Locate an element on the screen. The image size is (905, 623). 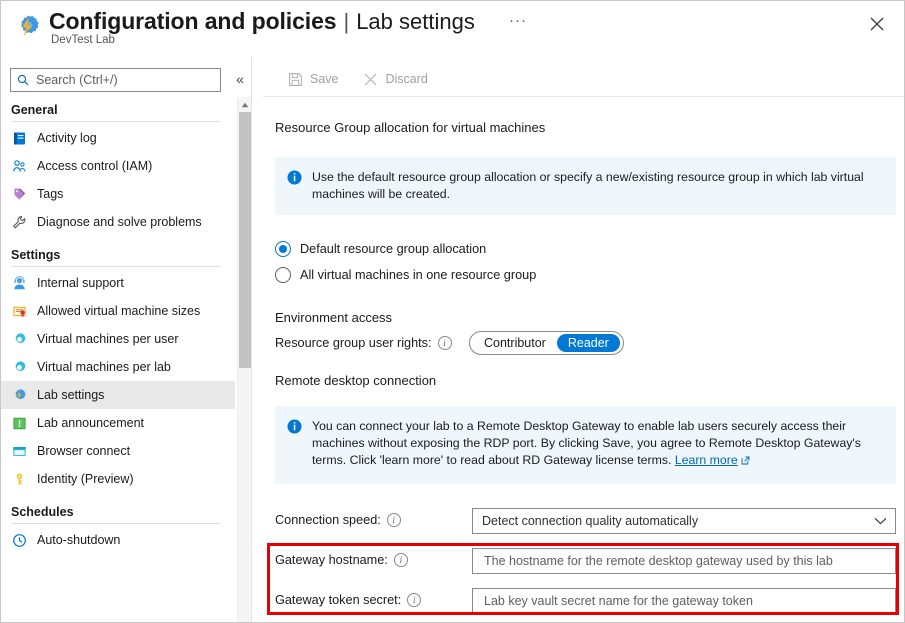
sidebar-item-lab-announcement: Lab announcement is located at coordinates (118, 423).